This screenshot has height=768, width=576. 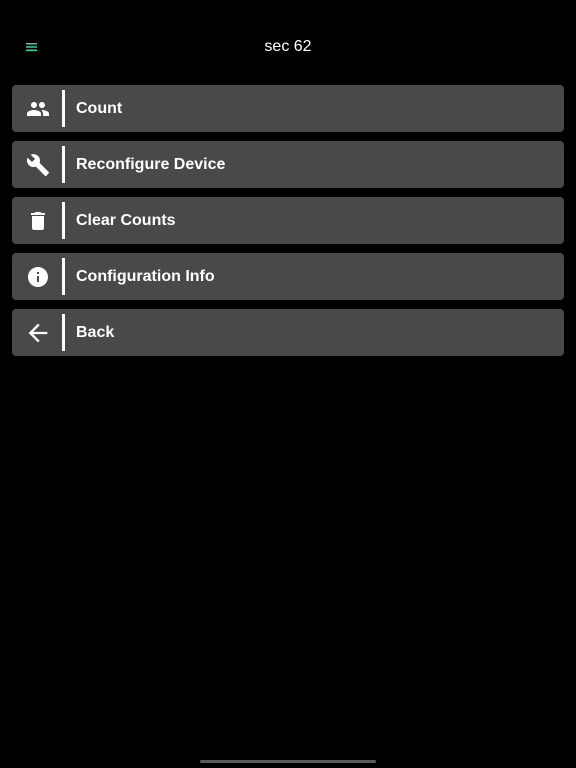 What do you see at coordinates (288, 276) in the screenshot?
I see `configuration-info-button: Configuration Info` at bounding box center [288, 276].